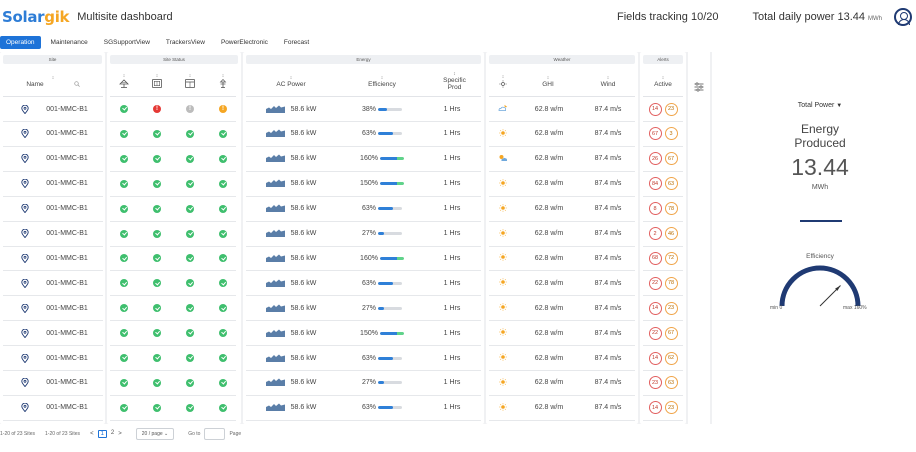  Describe the element at coordinates (155, 434) in the screenshot. I see `page-size-select: 20 / page ⌄` at that location.